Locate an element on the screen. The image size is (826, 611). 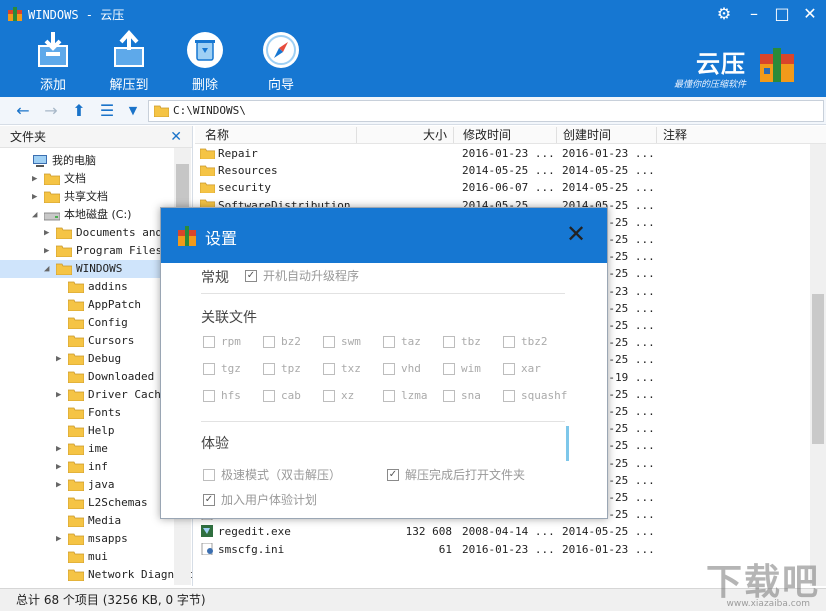
tree-item-label: Config is located at coordinates (108, 322).